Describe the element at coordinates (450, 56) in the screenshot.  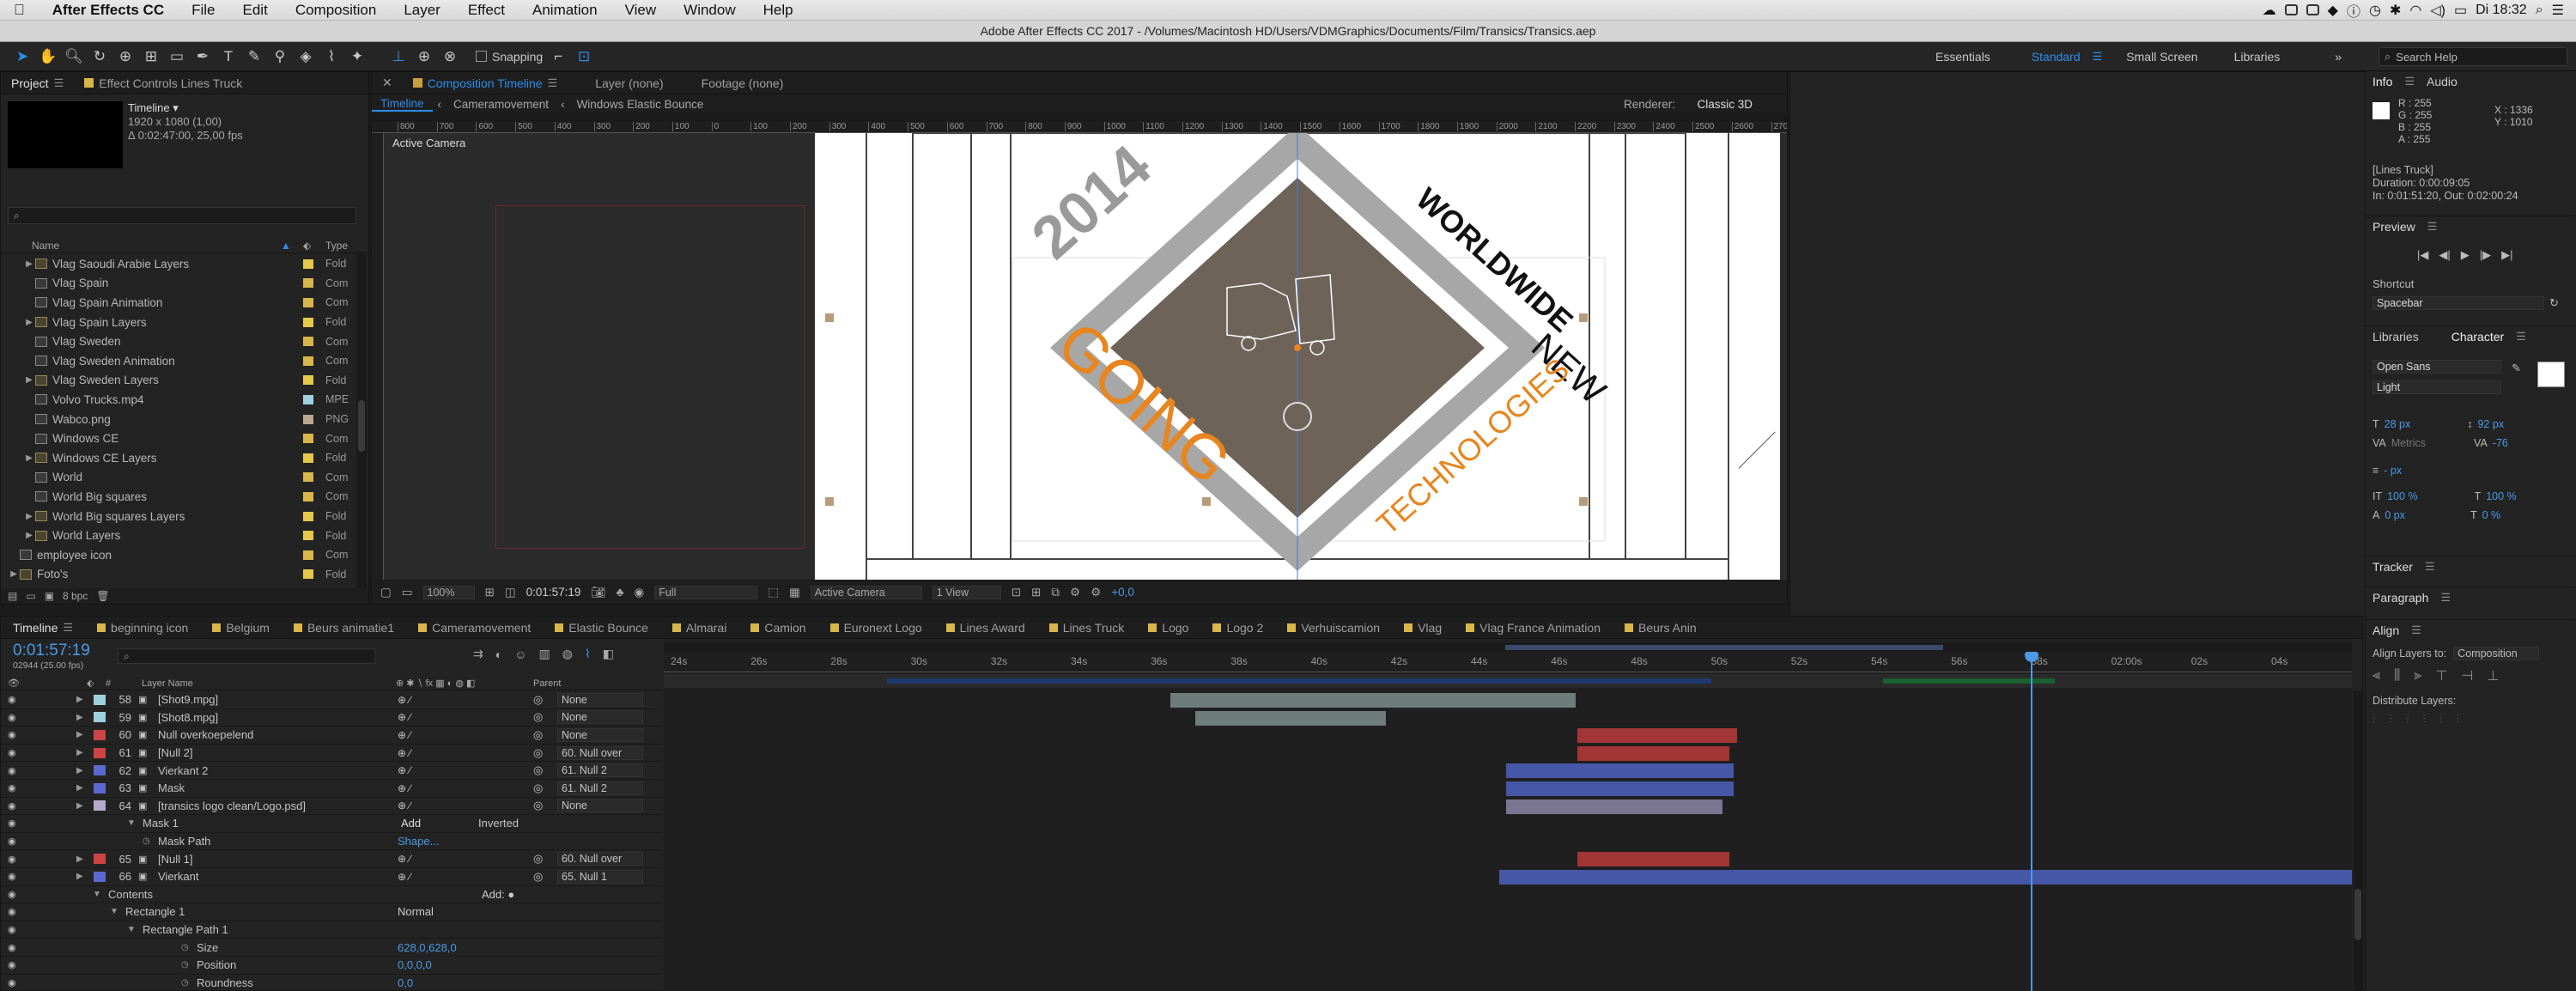
I see `view-axis-icon: ⊗` at that location.